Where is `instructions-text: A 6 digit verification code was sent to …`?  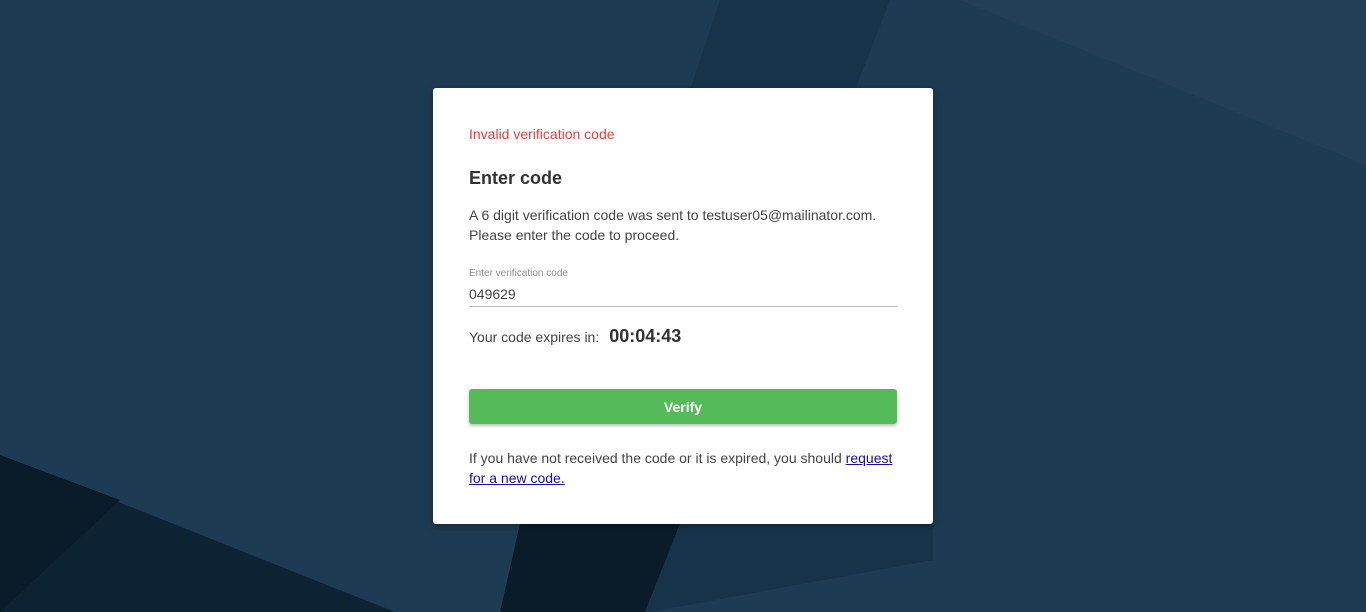
instructions-text: A 6 digit verification code was sent to … is located at coordinates (684, 225).